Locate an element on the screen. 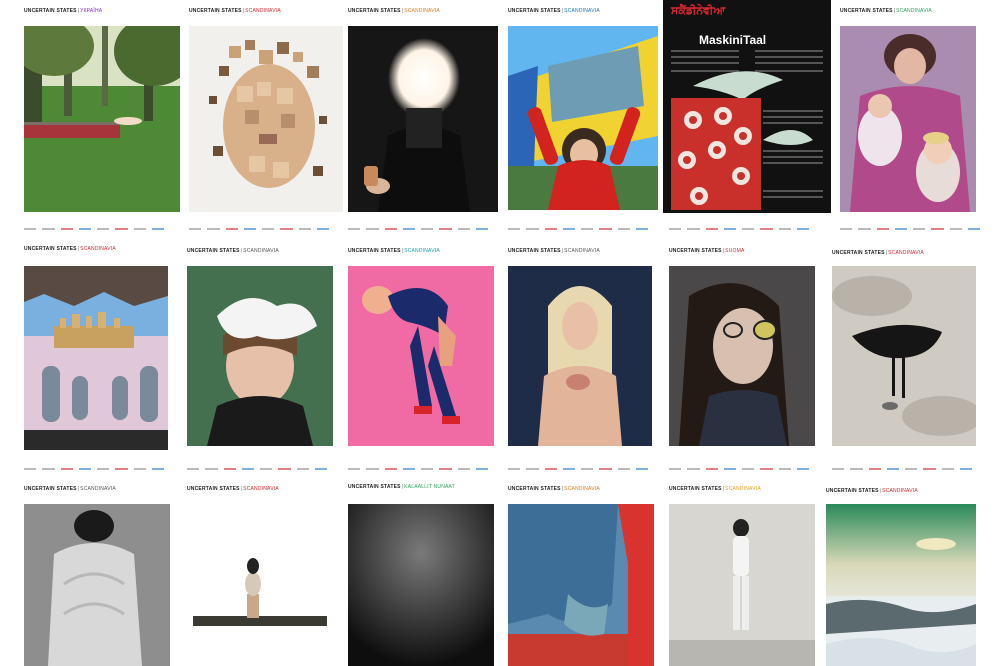  cover-16: UNCERTAIN STATES|SCANDINAVIA is located at coordinates (580, 574).